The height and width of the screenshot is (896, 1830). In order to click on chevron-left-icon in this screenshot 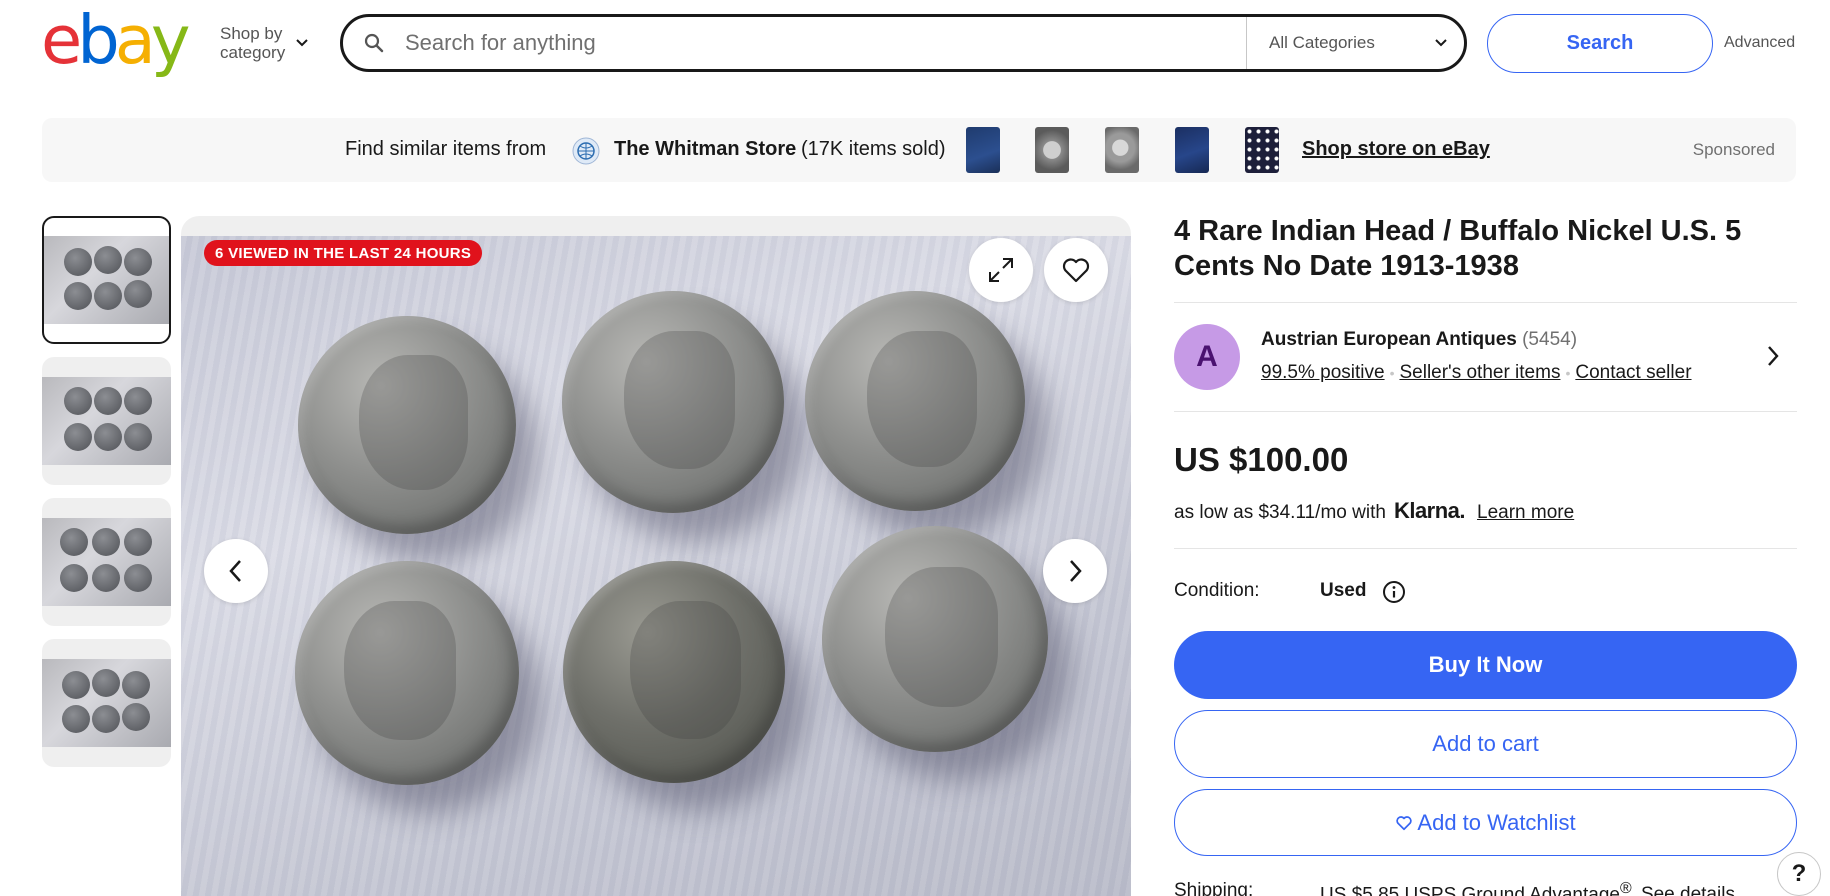, I will do `click(235, 571)`.